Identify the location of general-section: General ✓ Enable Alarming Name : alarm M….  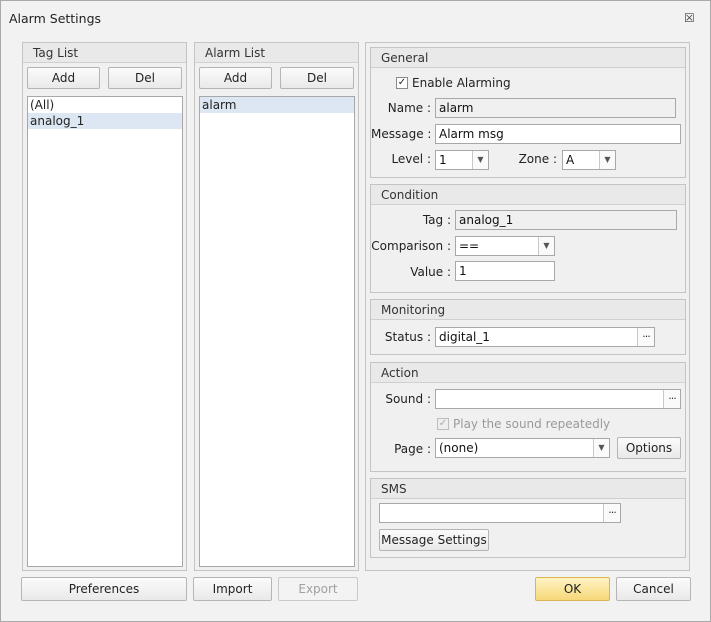
(528, 112).